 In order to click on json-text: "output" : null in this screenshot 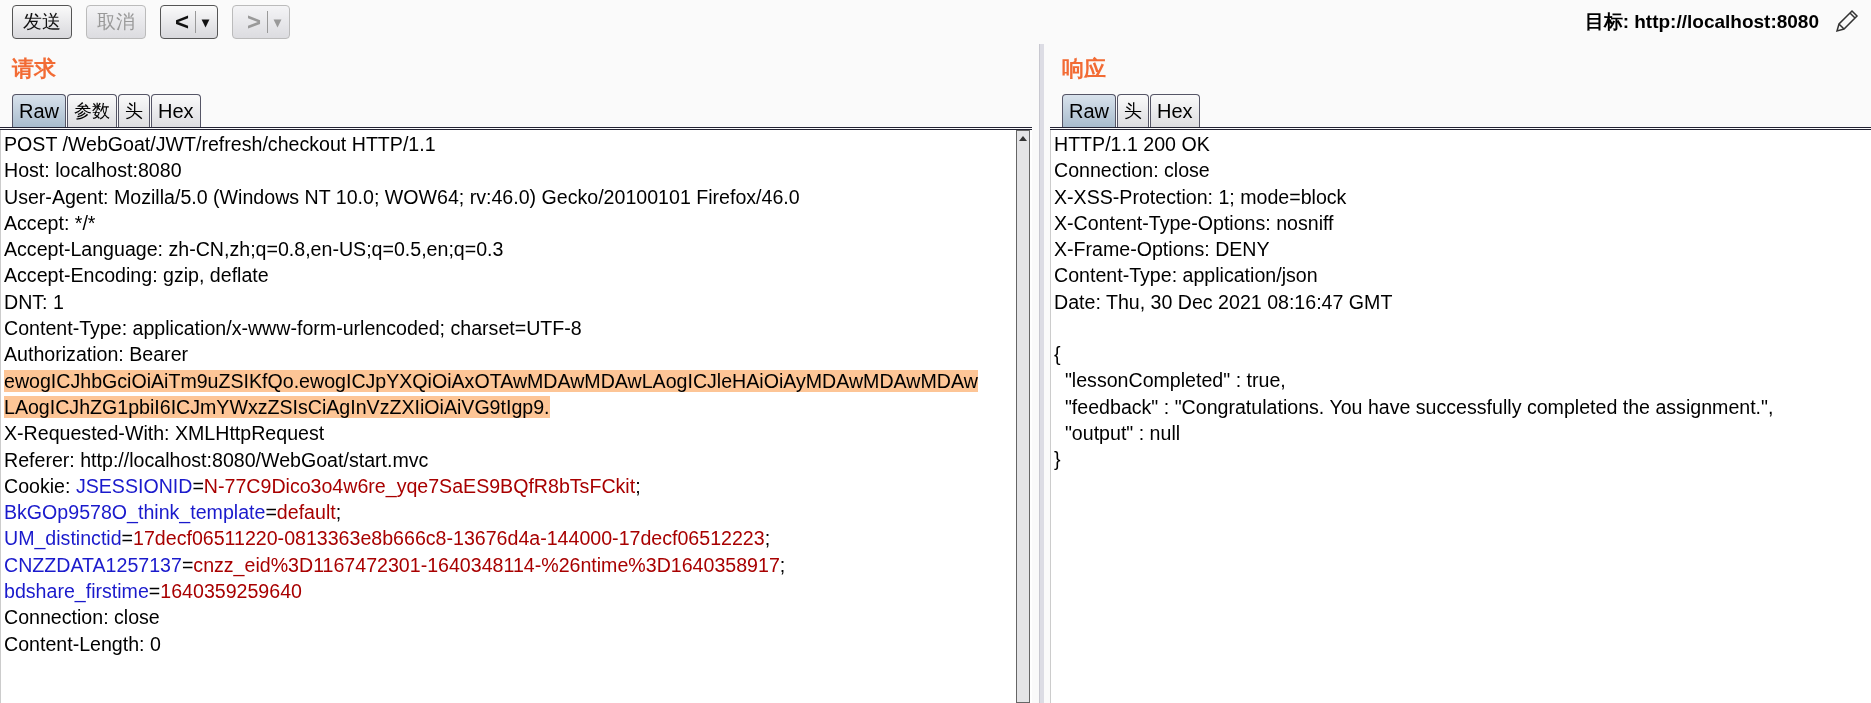, I will do `click(1122, 432)`.